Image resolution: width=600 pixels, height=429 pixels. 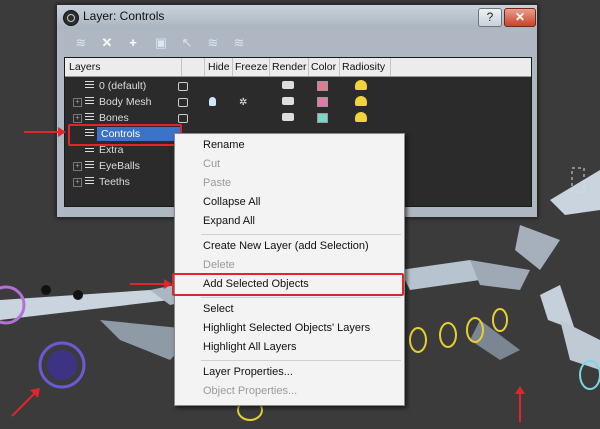 What do you see at coordinates (251, 67) in the screenshot?
I see `col-freeze: Freeze` at bounding box center [251, 67].